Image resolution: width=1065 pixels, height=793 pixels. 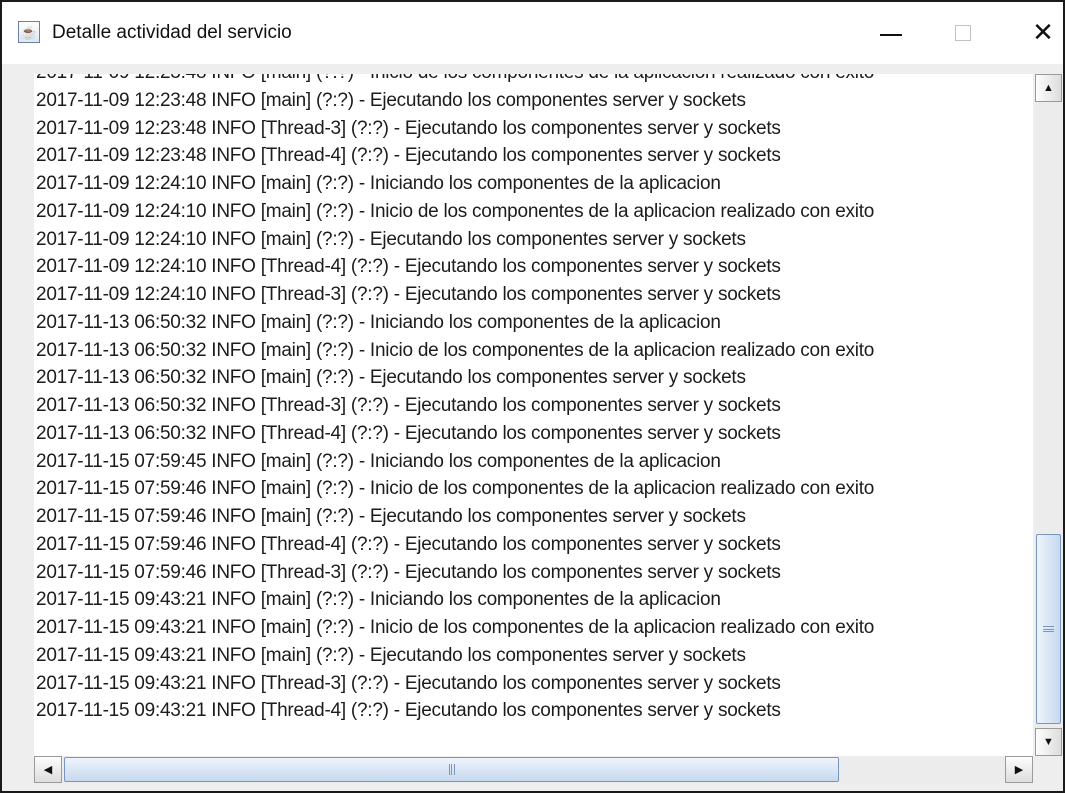 I want to click on scrollbar-corner, so click(x=1048, y=769).